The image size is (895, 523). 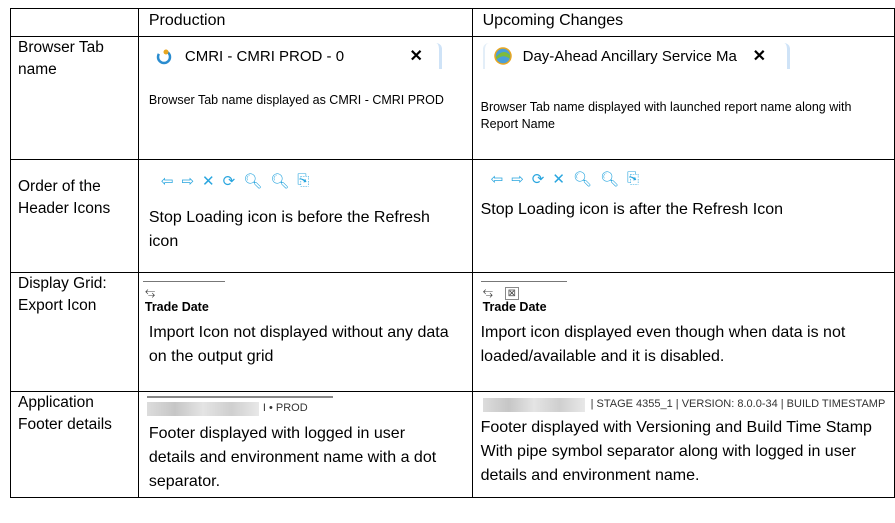 I want to click on prod-header-icons: ⇦ ⇨ ✕ ⟳ 🔍︎ 🔍︎ ⎘, so click(x=235, y=181).